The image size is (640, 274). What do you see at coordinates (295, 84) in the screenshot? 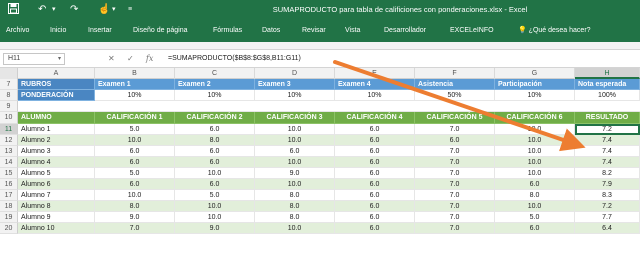
I see `rubro-cell: Examen 3` at bounding box center [295, 84].